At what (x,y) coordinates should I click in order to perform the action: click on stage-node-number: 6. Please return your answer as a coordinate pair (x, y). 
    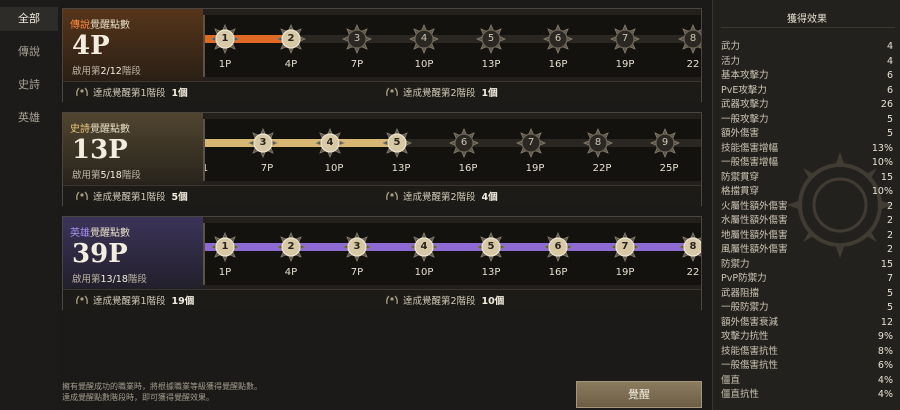
    Looking at the image, I should click on (558, 246).